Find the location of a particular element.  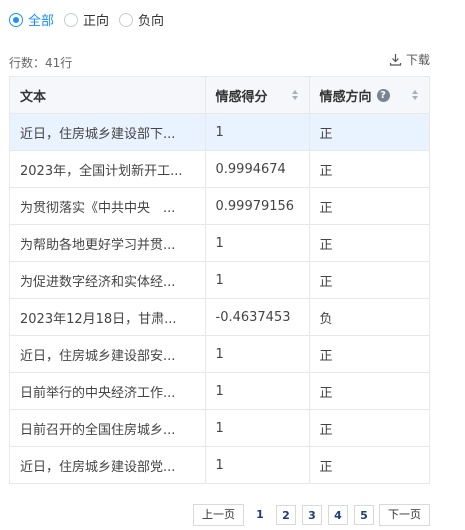

page-3-button: 3 is located at coordinates (312, 515).